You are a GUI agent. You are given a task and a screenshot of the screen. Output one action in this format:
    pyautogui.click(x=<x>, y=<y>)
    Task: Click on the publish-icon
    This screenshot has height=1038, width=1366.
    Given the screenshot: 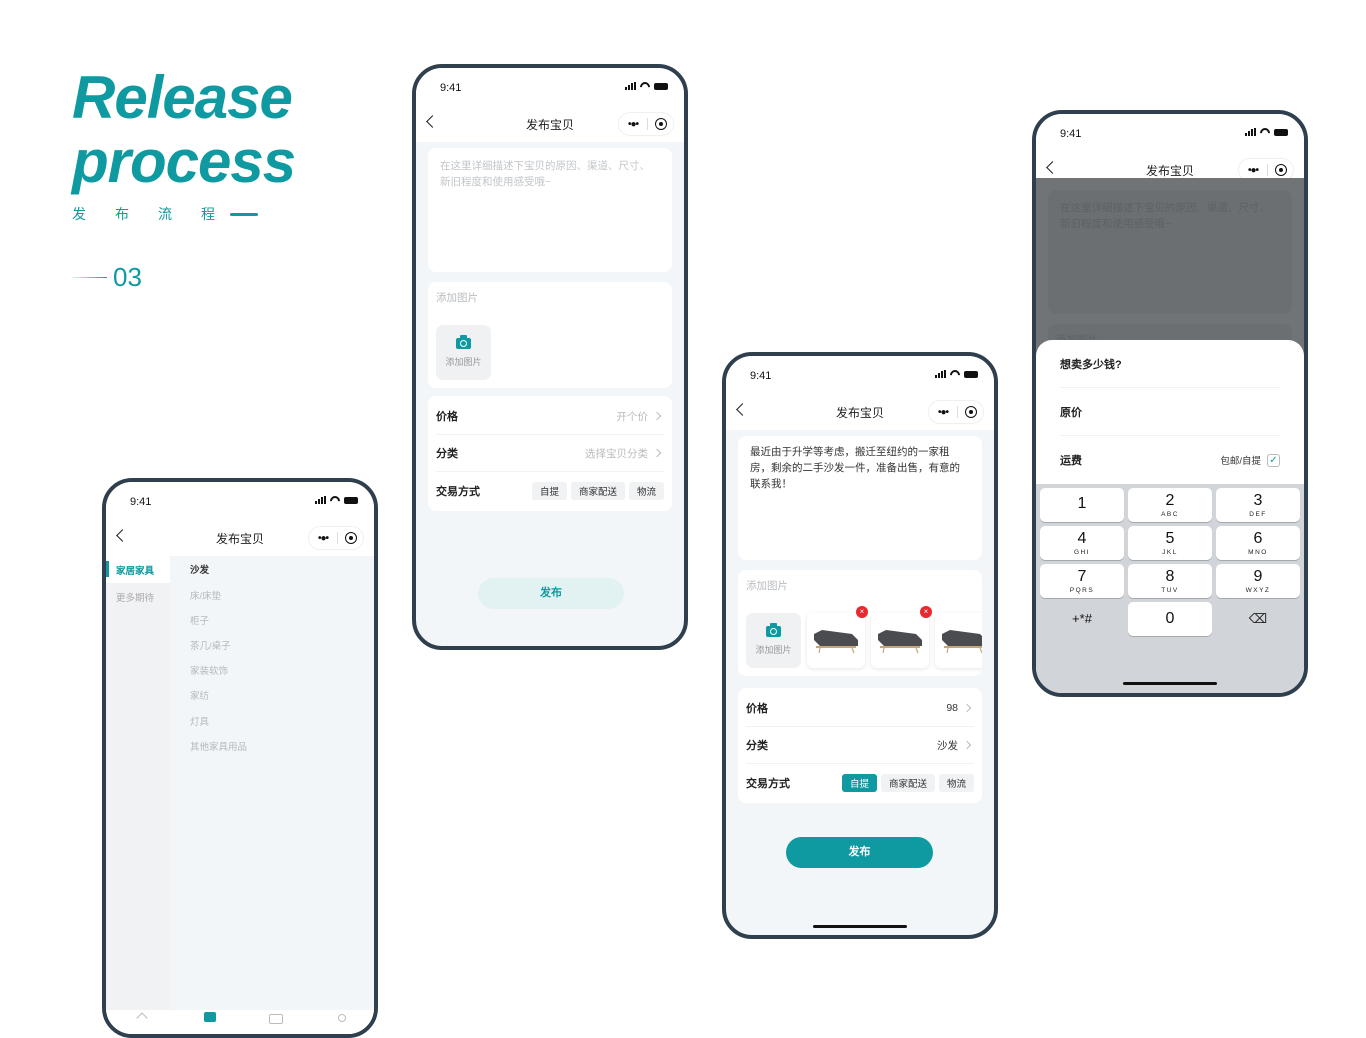 What is the action you would take?
    pyautogui.click(x=210, y=1017)
    